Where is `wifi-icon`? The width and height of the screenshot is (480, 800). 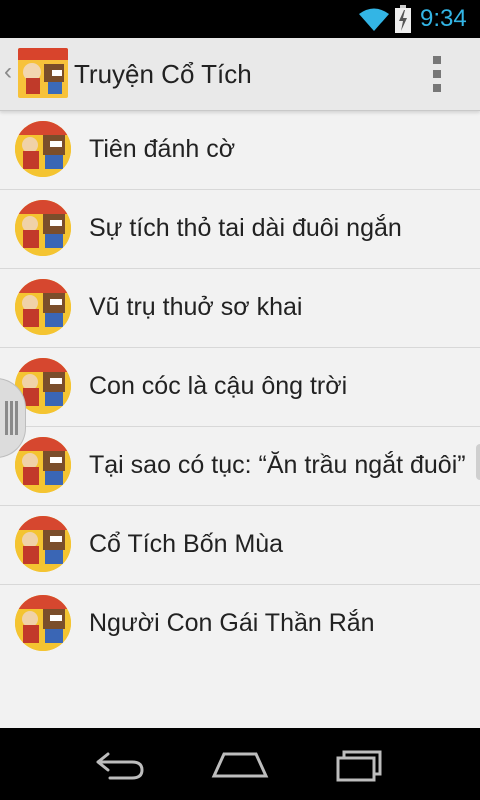
wifi-icon is located at coordinates (374, 19).